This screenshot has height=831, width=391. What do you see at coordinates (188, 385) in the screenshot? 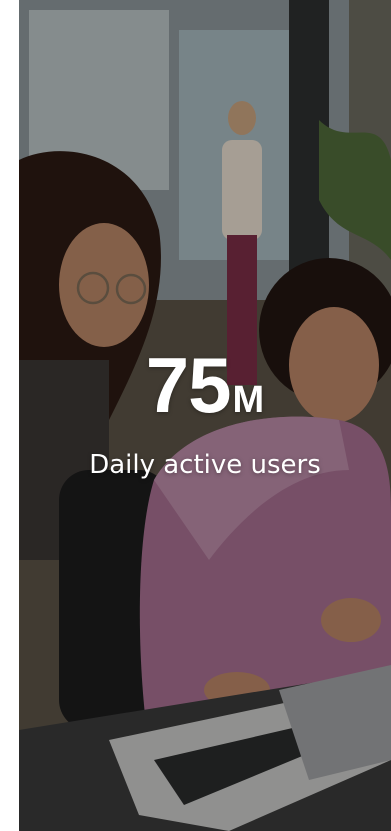
I see `stat-number: 75` at bounding box center [188, 385].